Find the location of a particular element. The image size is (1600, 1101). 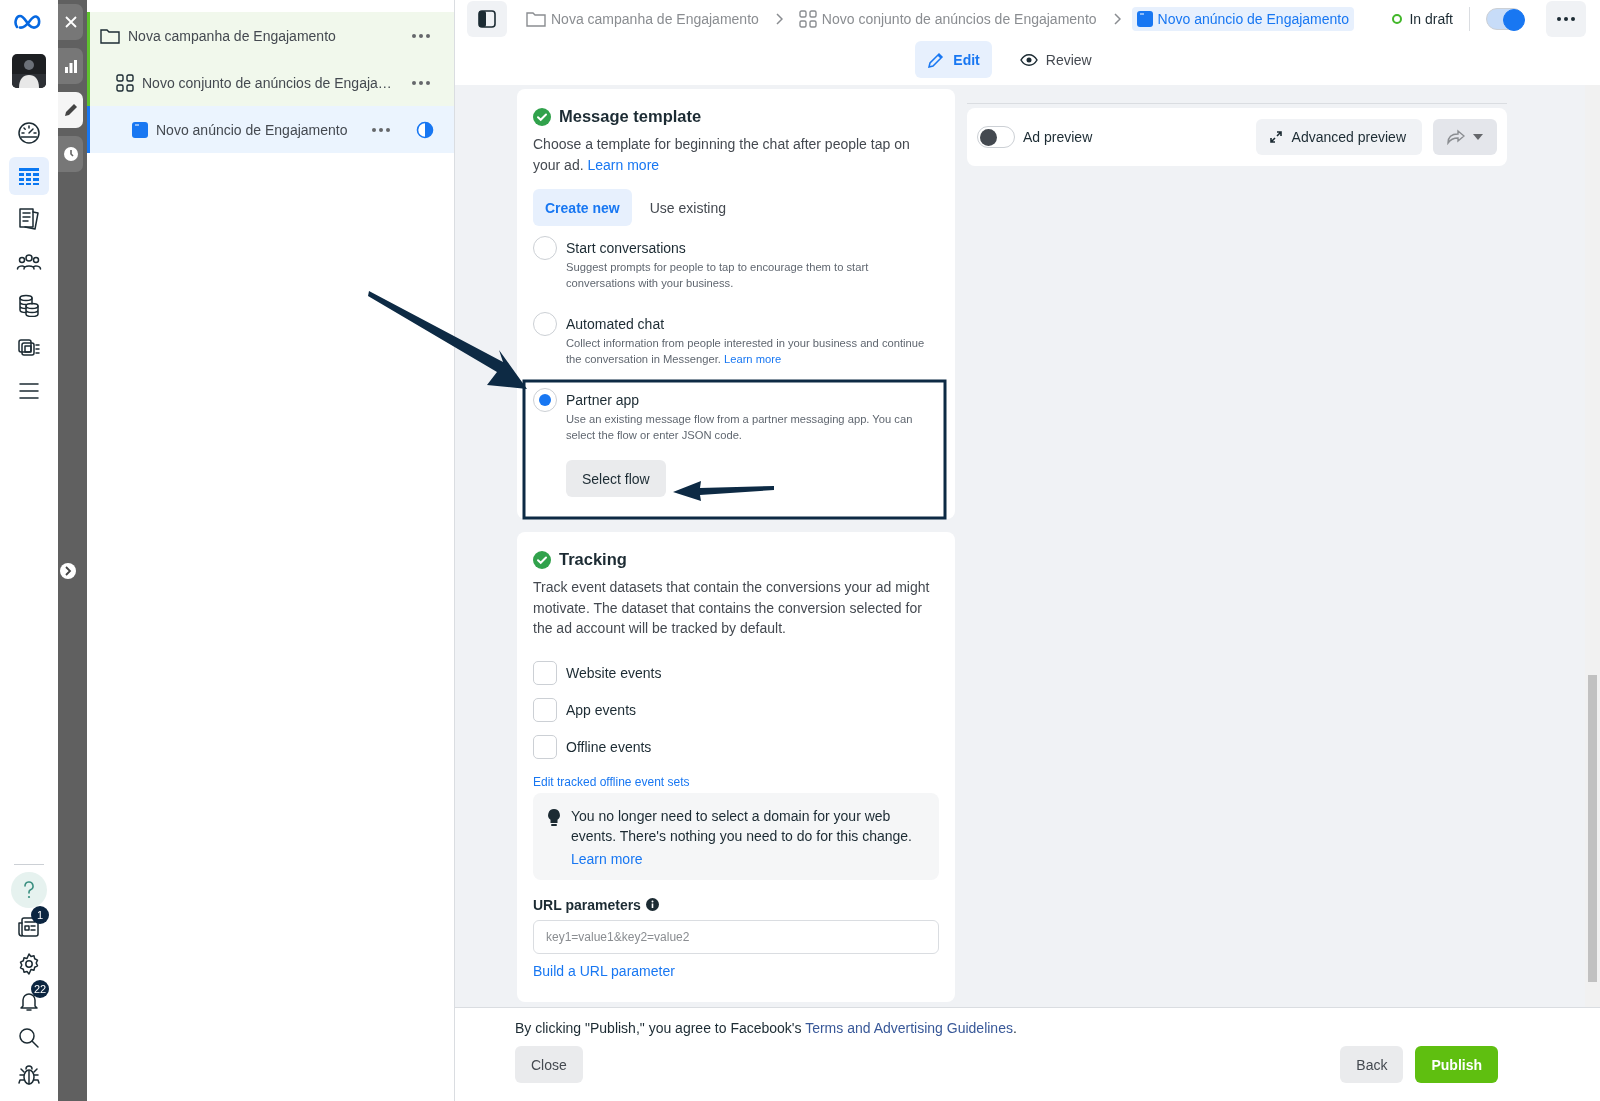

option-description: Suggest prompts for people to tap to encourage them to start conversations with your business. is located at coordinates (718, 275).